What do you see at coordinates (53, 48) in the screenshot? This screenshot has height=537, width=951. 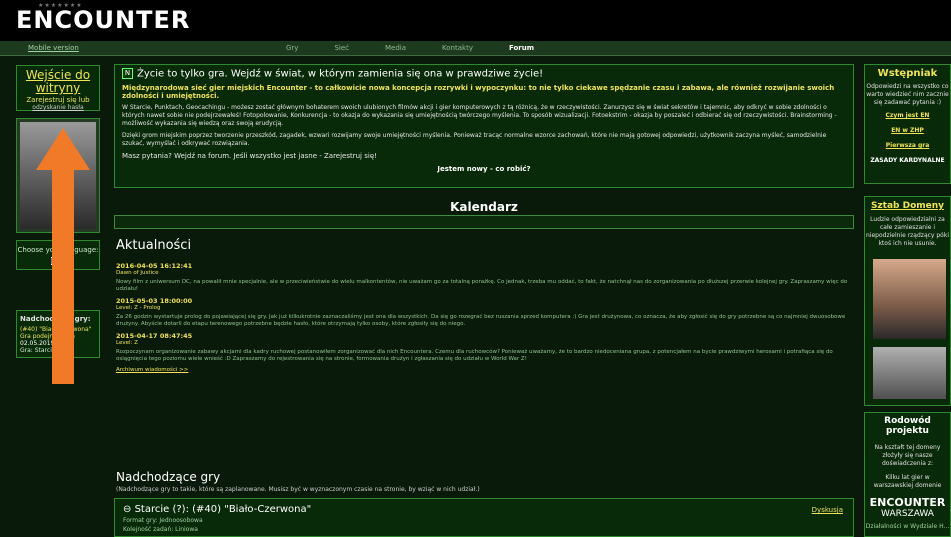 I see `mobile-version-link: Mobile version` at bounding box center [53, 48].